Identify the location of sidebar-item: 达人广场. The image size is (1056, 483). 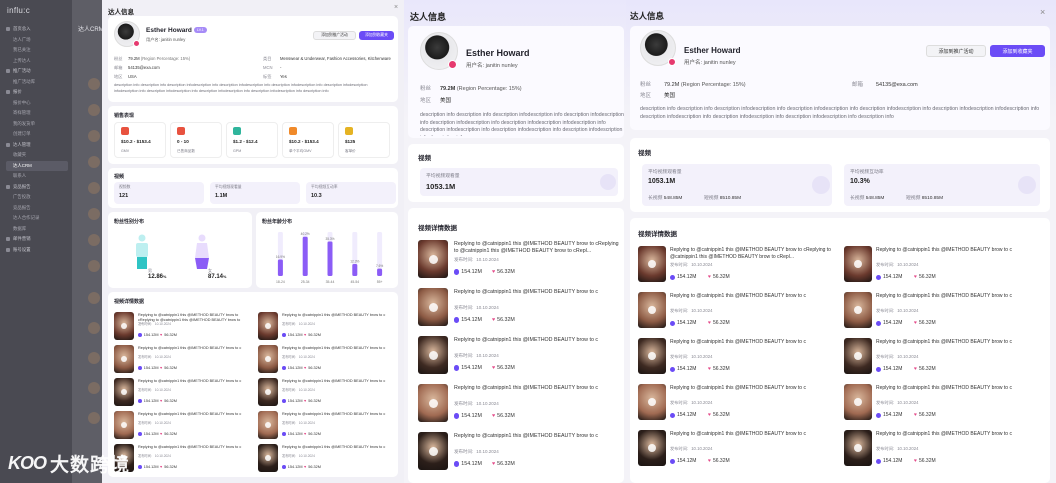
(37, 40).